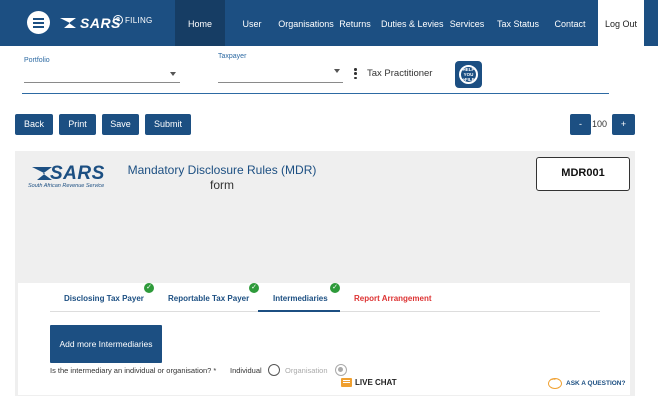  I want to click on tab-disclosing-tax-payer: Disclosing Tax Payer, so click(104, 298).